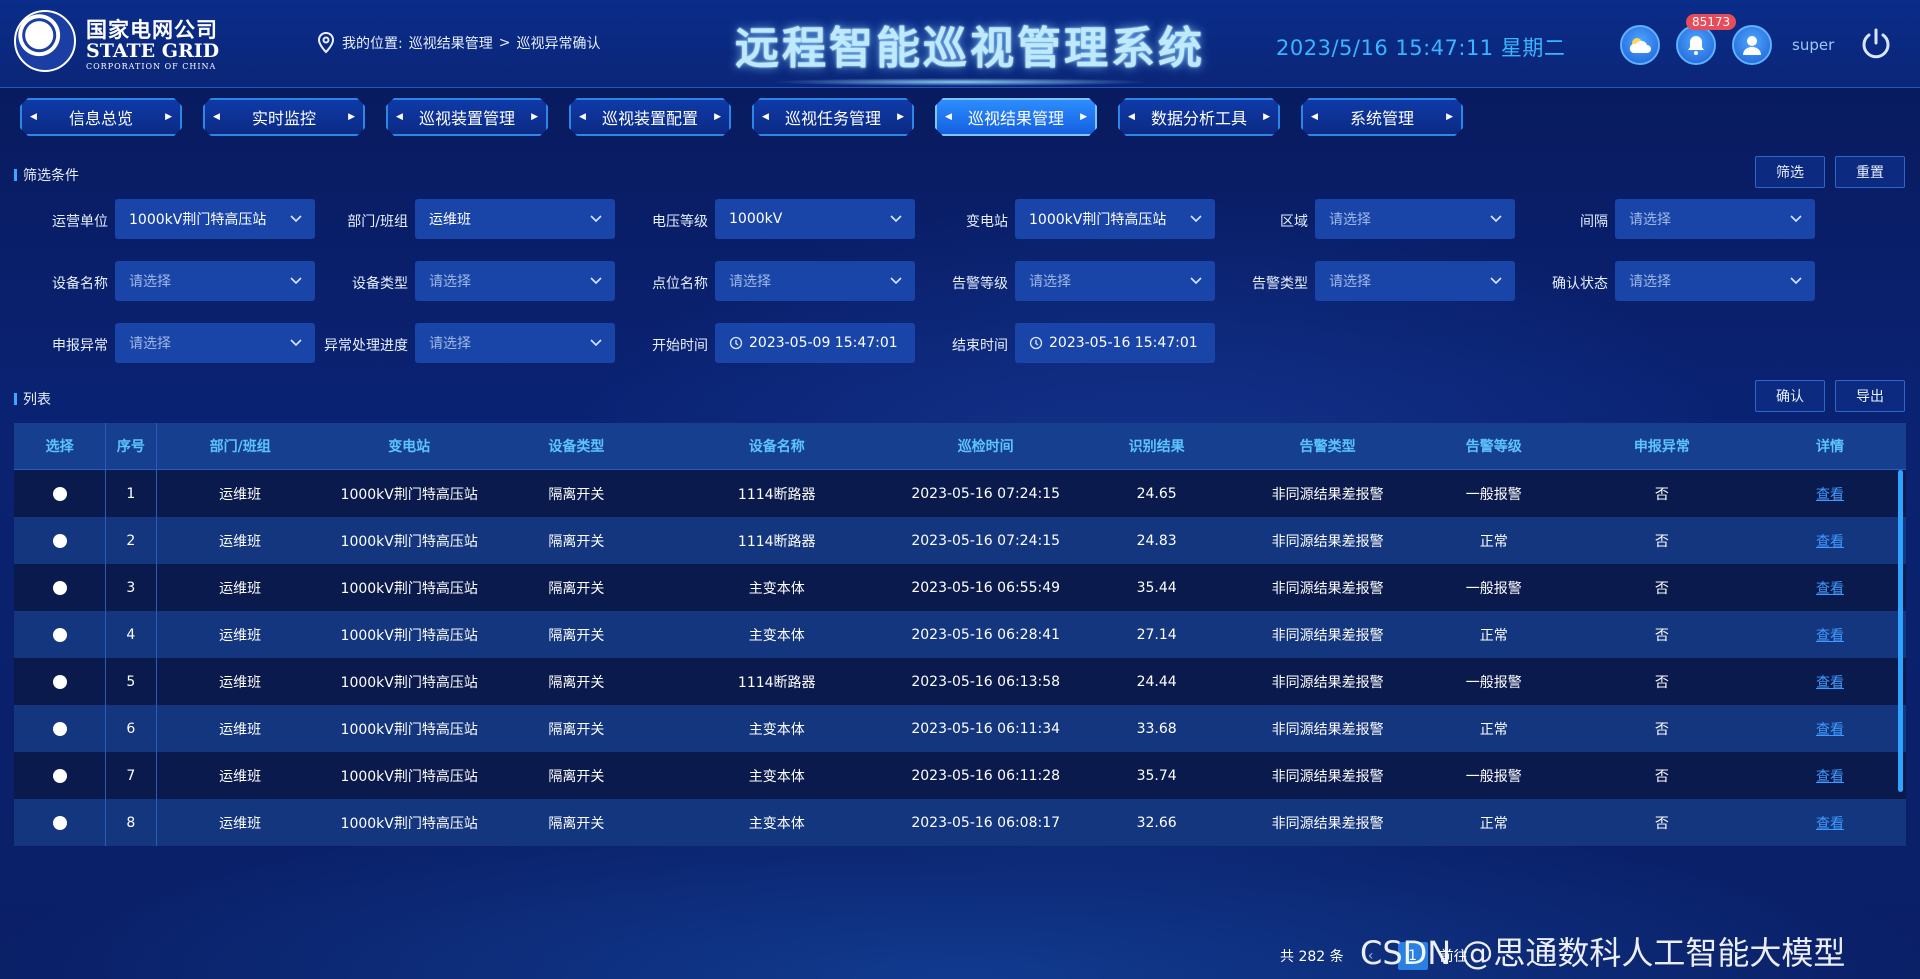 The height and width of the screenshot is (979, 1920). Describe the element at coordinates (451, 43) in the screenshot. I see `breadcrumb-item-results: 巡视结果管理` at that location.